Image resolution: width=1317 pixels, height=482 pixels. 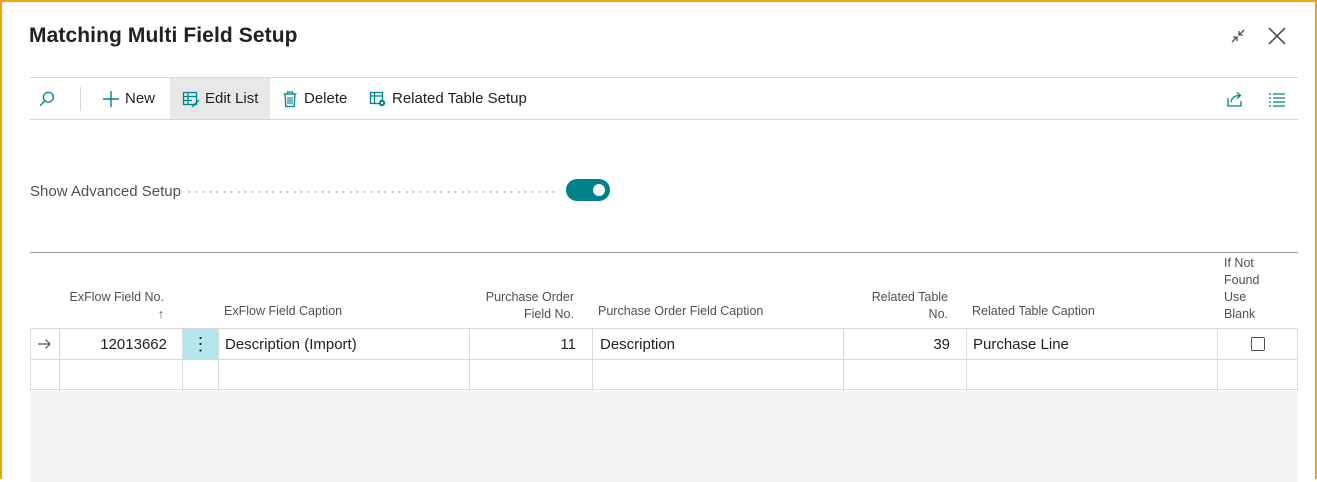 I want to click on row-actions-menu: ⋮, so click(x=200, y=344).